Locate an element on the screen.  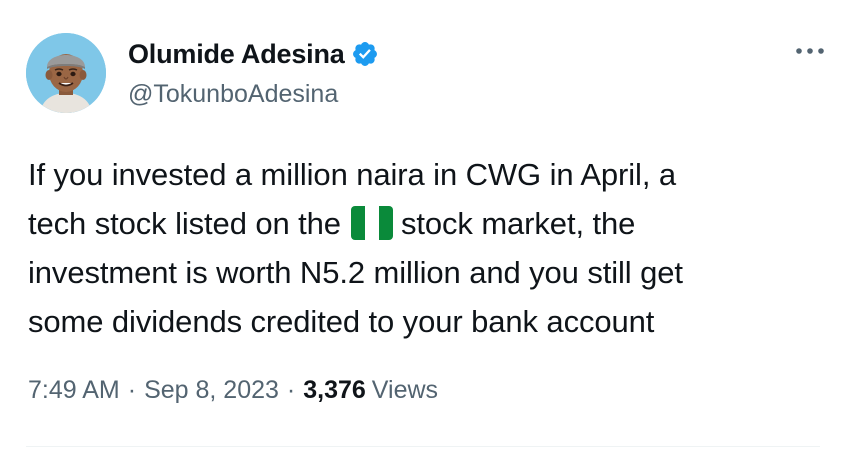
memoji-avatar-icon is located at coordinates (66, 73).